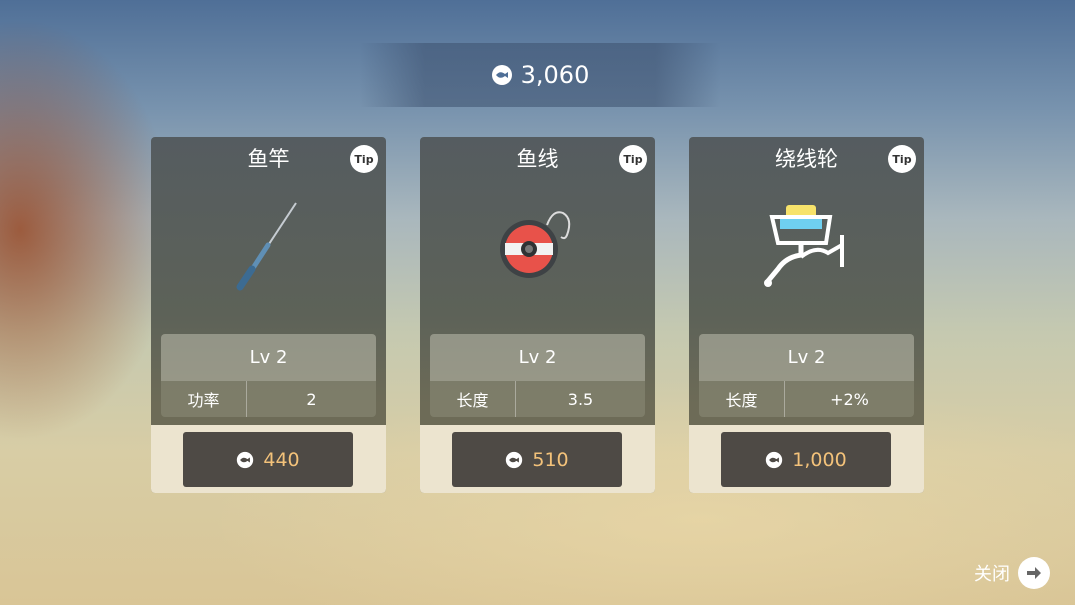  Describe the element at coordinates (555, 75) in the screenshot. I see `currency-total: 3,060` at that location.